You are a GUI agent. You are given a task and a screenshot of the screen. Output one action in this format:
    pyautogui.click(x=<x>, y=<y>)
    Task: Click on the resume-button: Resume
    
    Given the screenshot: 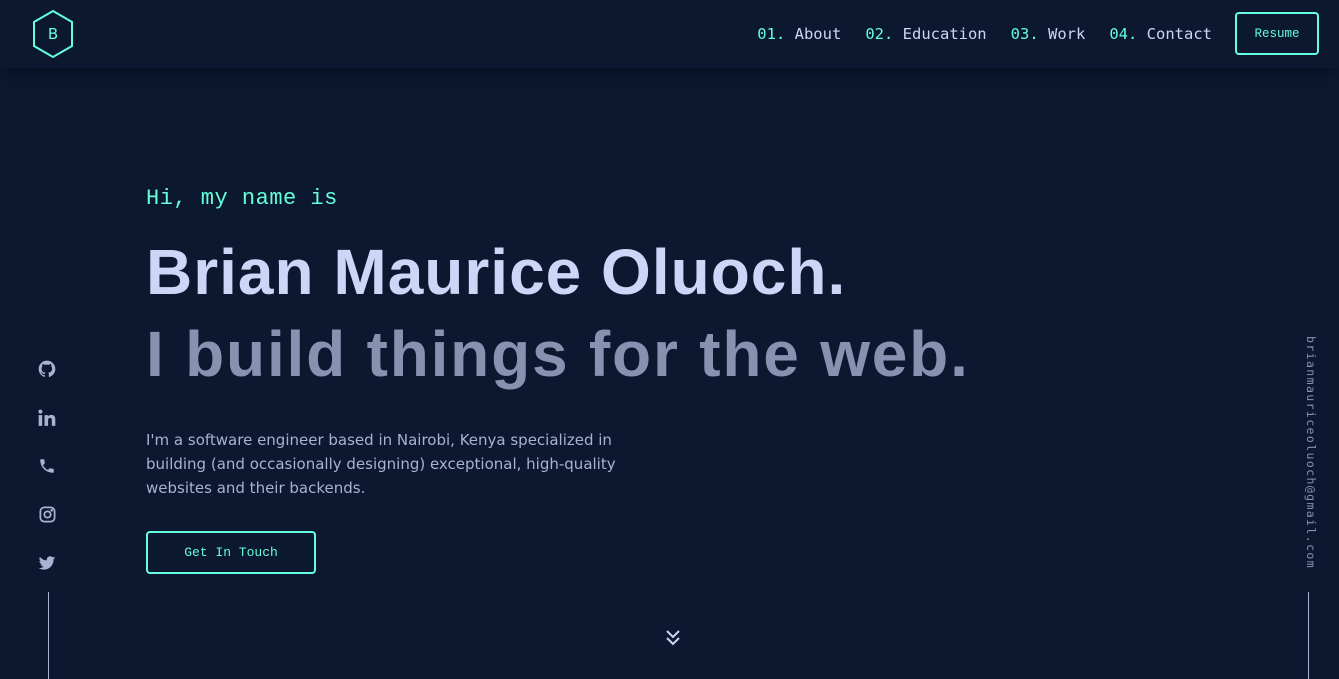 What is the action you would take?
    pyautogui.click(x=1277, y=33)
    